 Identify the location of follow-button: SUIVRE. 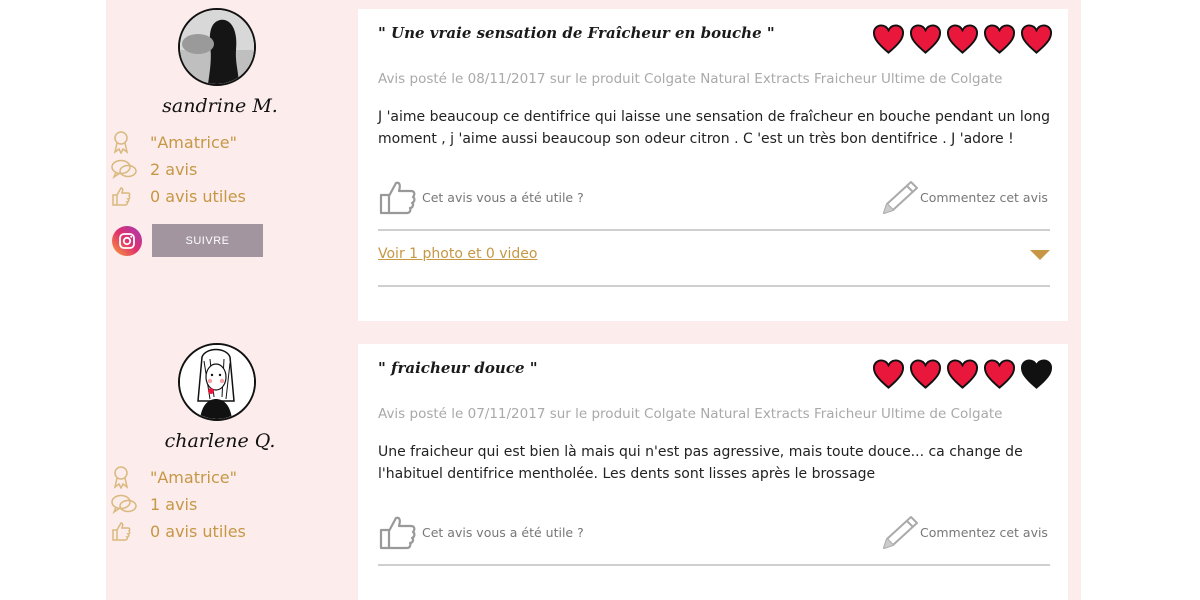
(207, 240).